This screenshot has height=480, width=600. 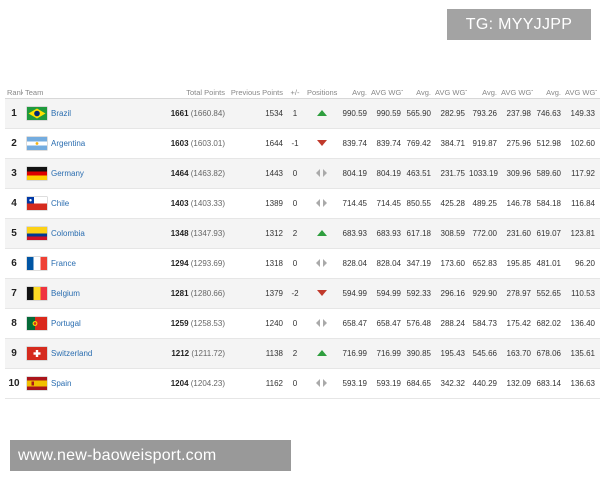 I want to click on total-points-exact: (1603.01), so click(x=207, y=143).